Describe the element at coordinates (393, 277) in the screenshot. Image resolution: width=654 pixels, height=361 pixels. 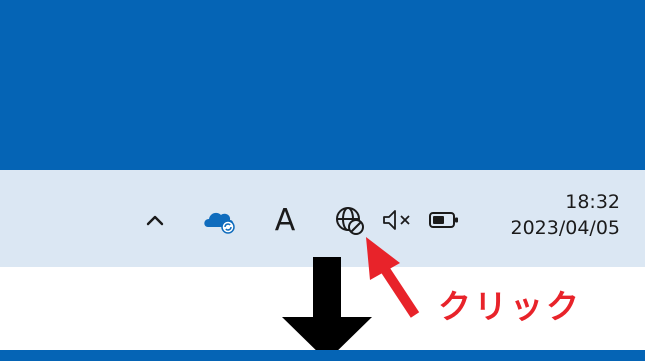
I see `red-pointer-arrow` at that location.